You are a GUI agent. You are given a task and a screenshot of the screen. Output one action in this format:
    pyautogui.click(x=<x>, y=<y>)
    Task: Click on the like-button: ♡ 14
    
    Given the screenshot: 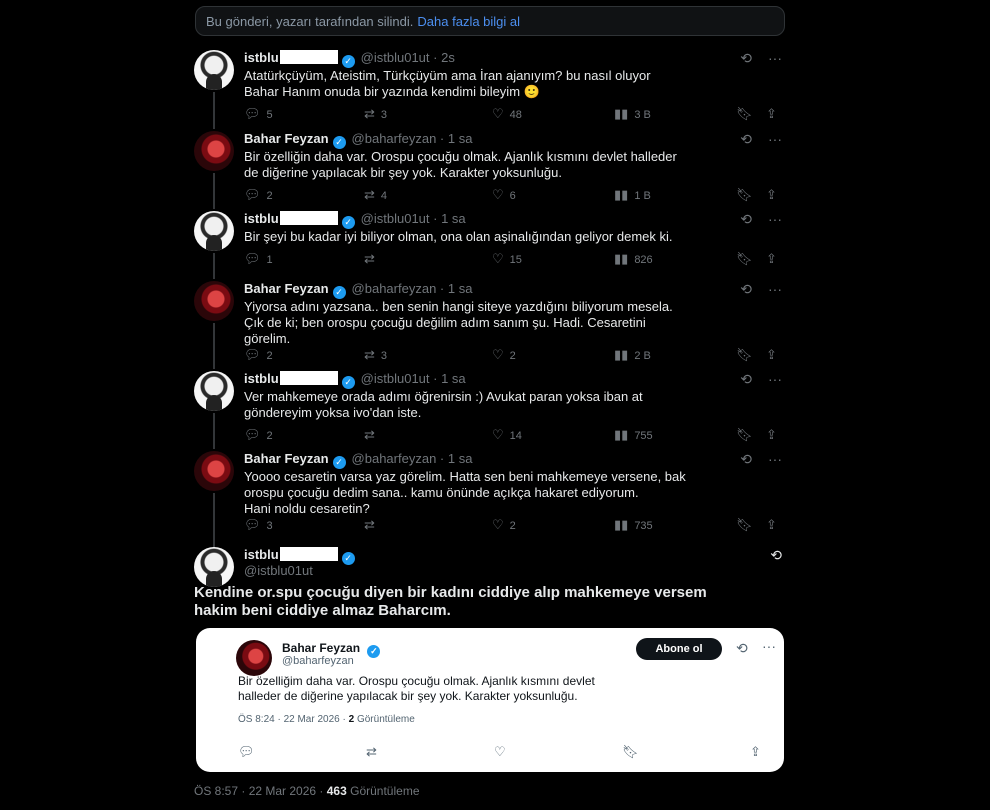 What is the action you would take?
    pyautogui.click(x=507, y=435)
    